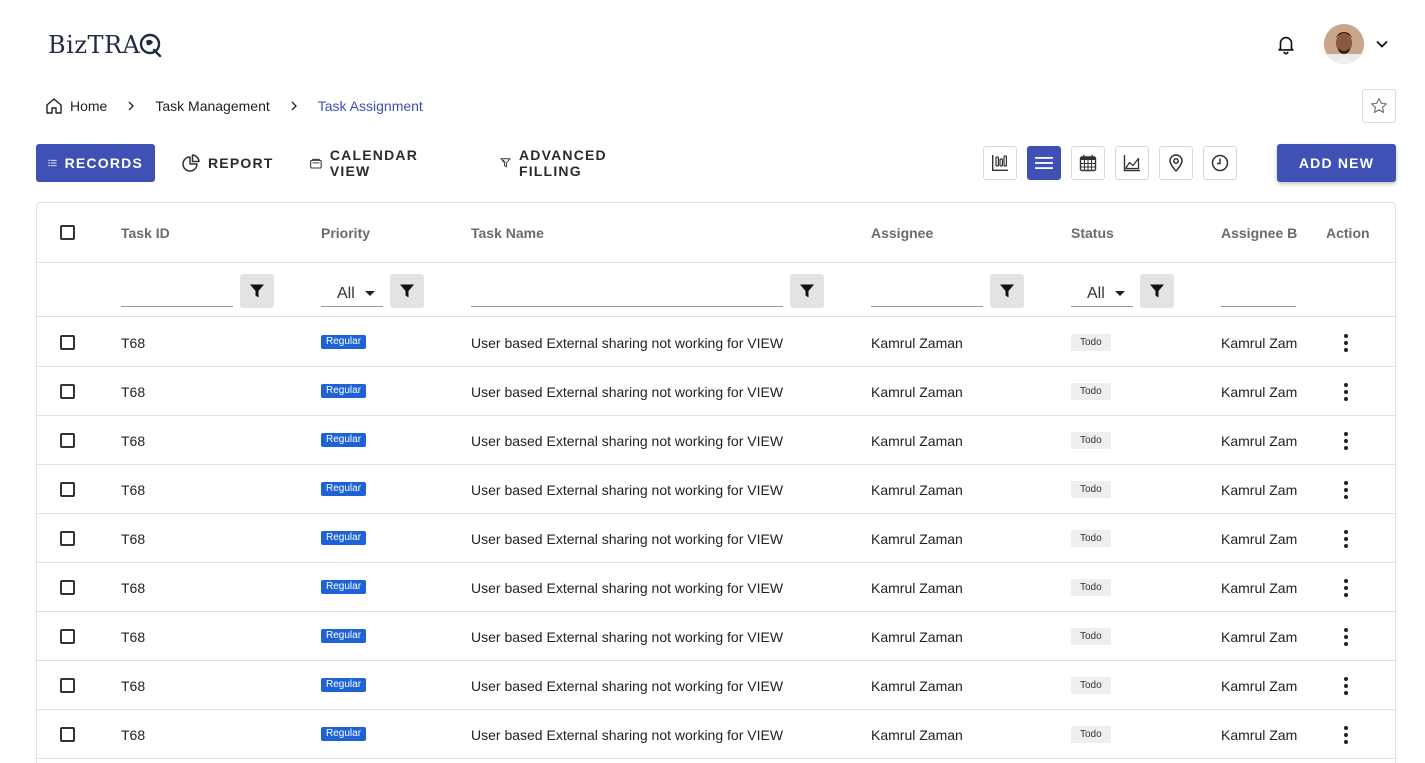 The height and width of the screenshot is (763, 1425). What do you see at coordinates (902, 233) in the screenshot?
I see `column-header-assignee: Assignee` at bounding box center [902, 233].